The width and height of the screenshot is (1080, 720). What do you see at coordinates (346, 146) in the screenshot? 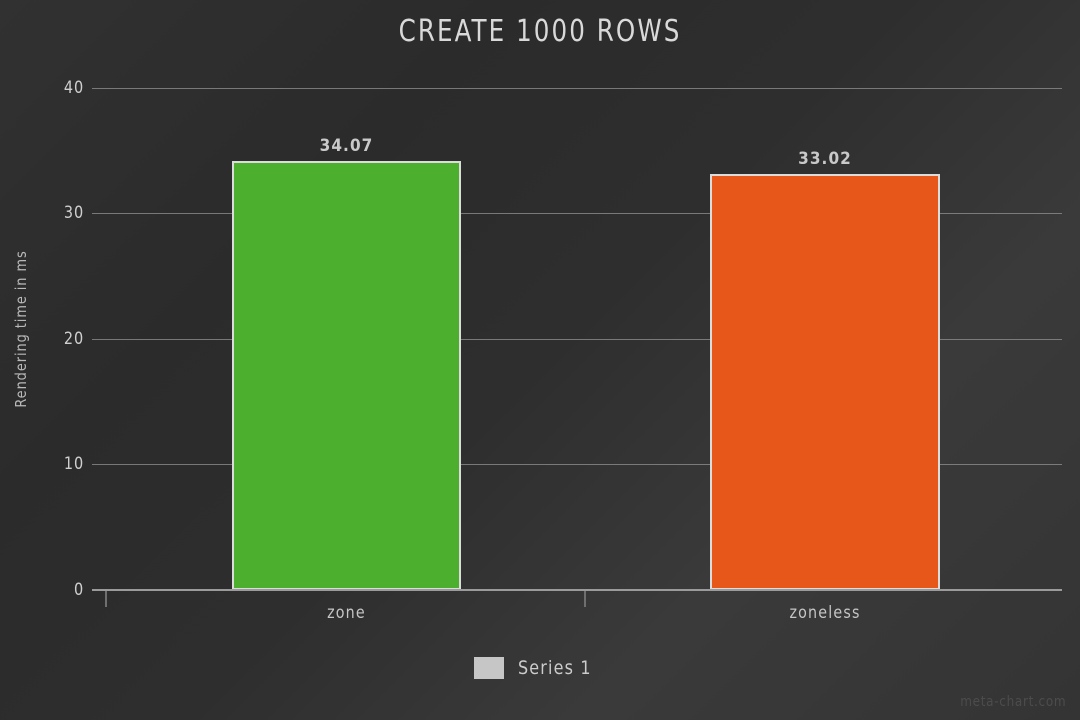
I see `bar-value-label-zone: 34.07` at bounding box center [346, 146].